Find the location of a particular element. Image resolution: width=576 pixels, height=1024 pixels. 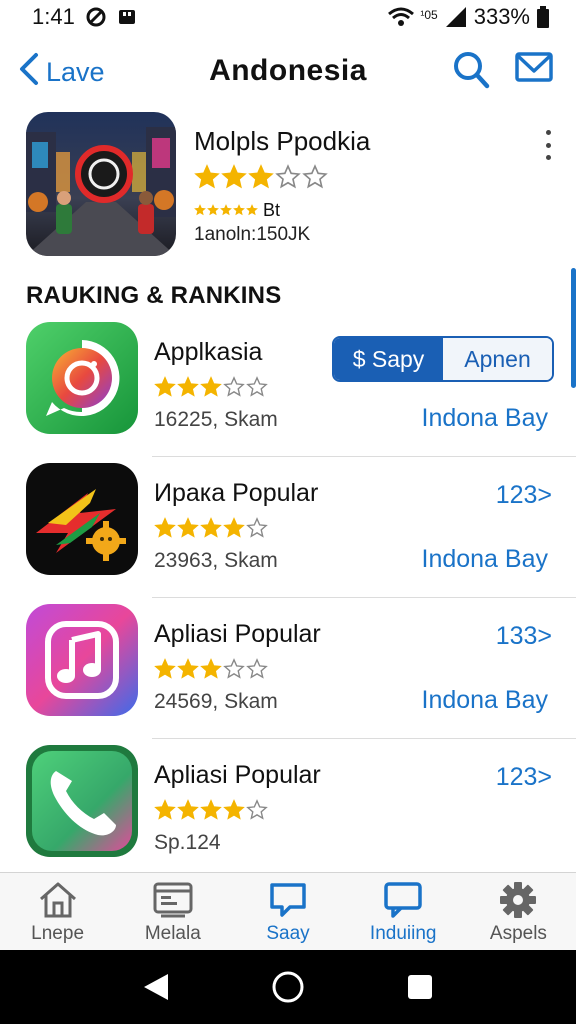

back-button: Lave is located at coordinates (61, 72).